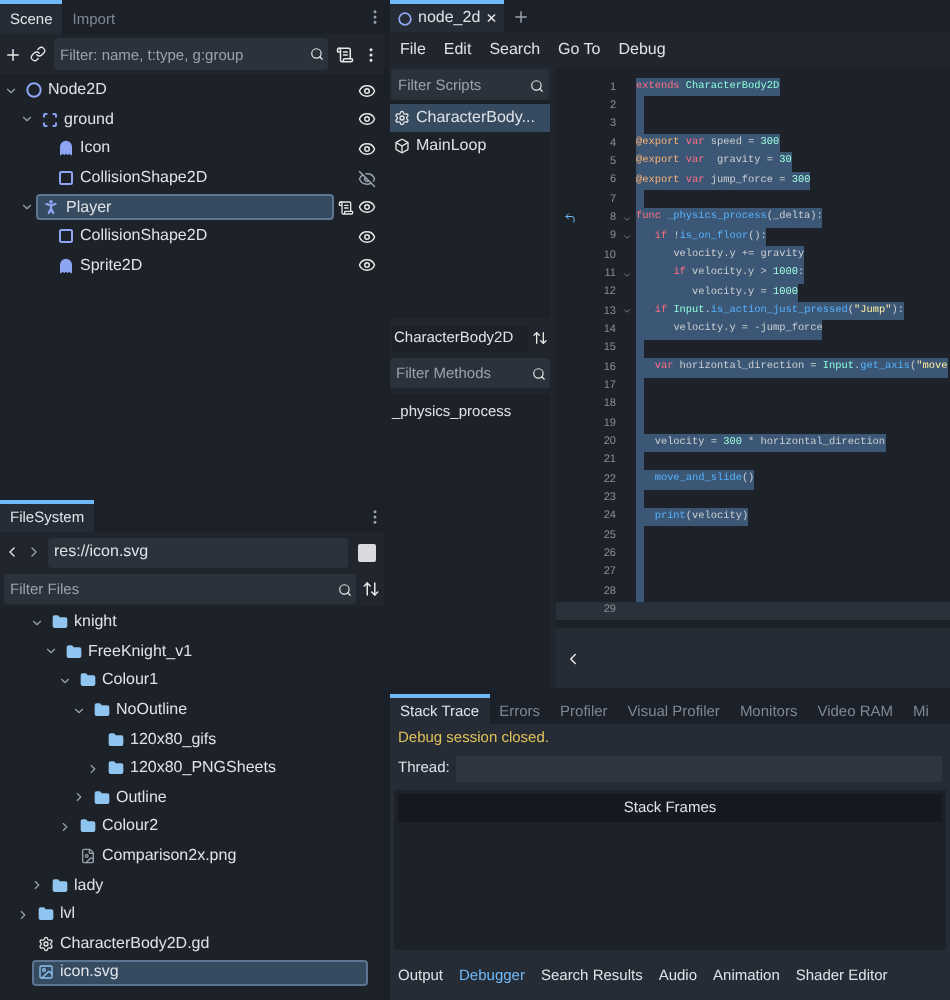 The width and height of the screenshot is (950, 1000). I want to click on forward-icon, so click(34, 552).